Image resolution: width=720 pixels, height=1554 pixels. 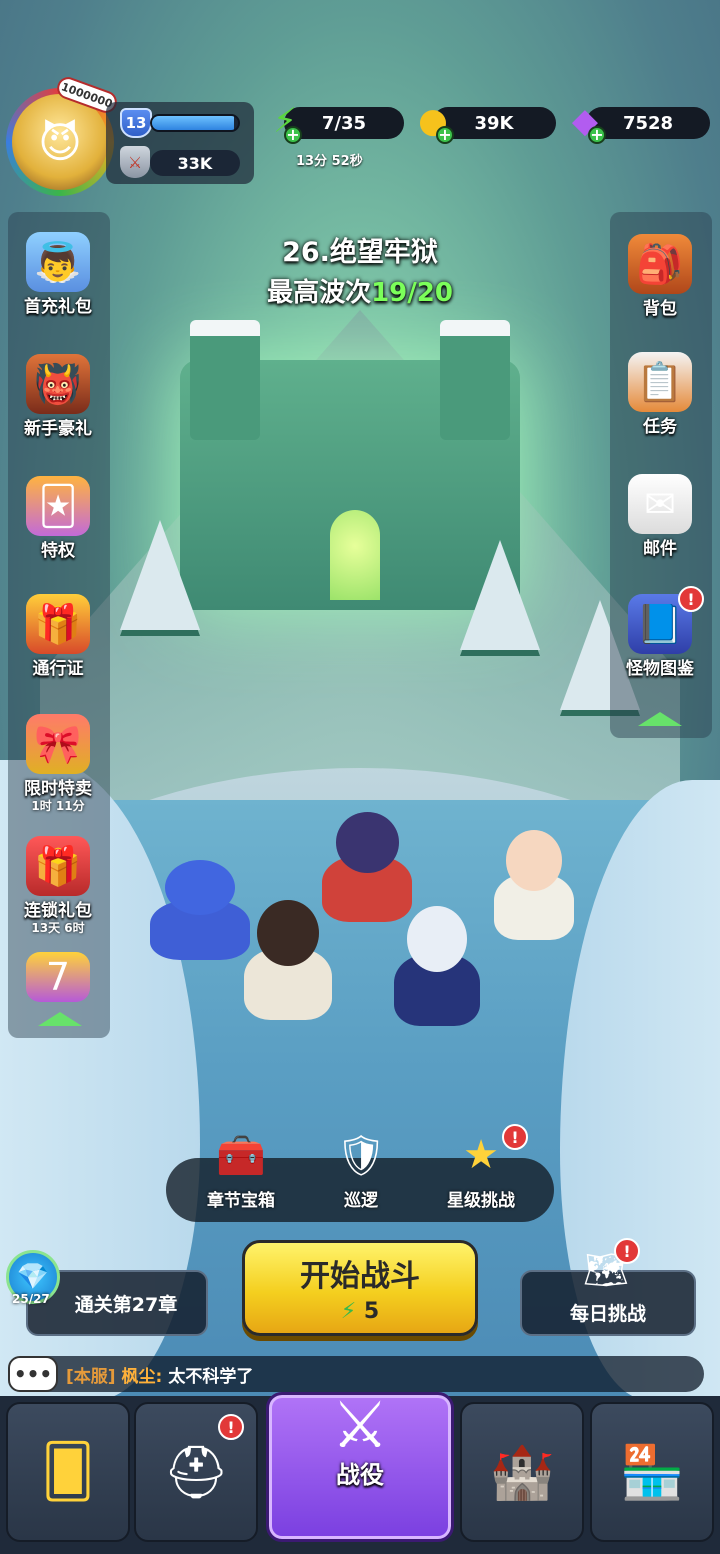 I want to click on chat-sender: 枫尘:, so click(x=142, y=1376).